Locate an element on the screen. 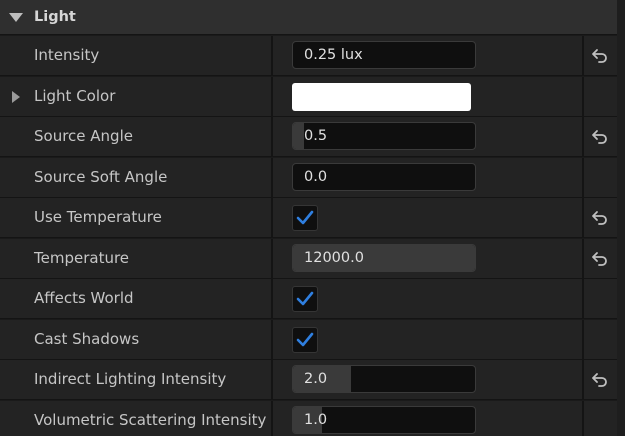 This screenshot has width=625, height=436. triangle-right-icon is located at coordinates (16, 97).